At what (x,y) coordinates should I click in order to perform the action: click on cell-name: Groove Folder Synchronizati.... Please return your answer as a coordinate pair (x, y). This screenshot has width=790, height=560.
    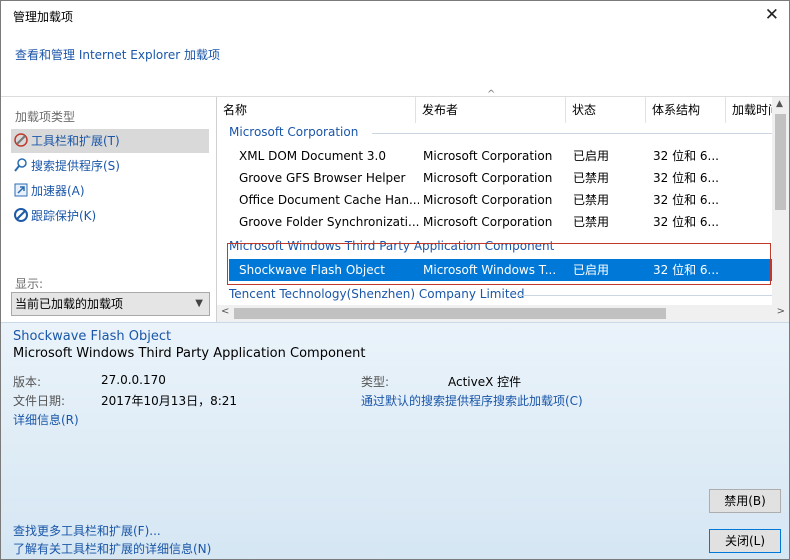
    Looking at the image, I should click on (329, 222).